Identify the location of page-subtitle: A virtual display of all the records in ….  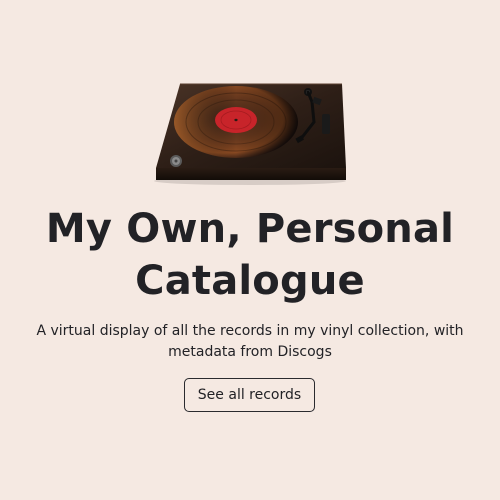
(250, 341).